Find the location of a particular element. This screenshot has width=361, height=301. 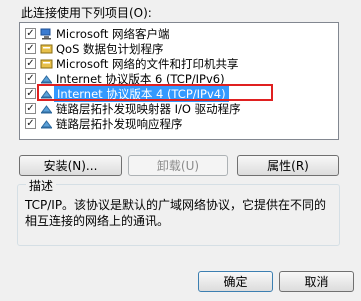

checkbox-lltd-mapper: ✓ is located at coordinates (30, 108).